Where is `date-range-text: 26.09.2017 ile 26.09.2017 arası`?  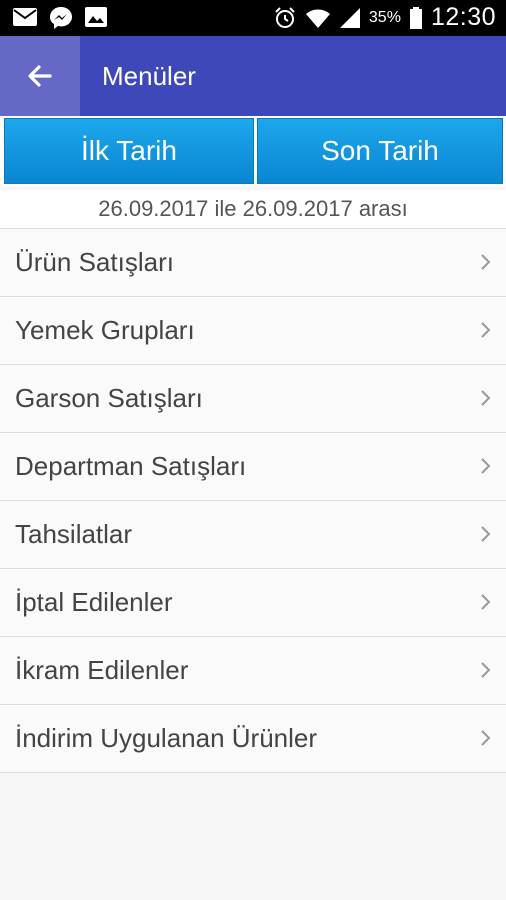 date-range-text: 26.09.2017 ile 26.09.2017 arası is located at coordinates (253, 209).